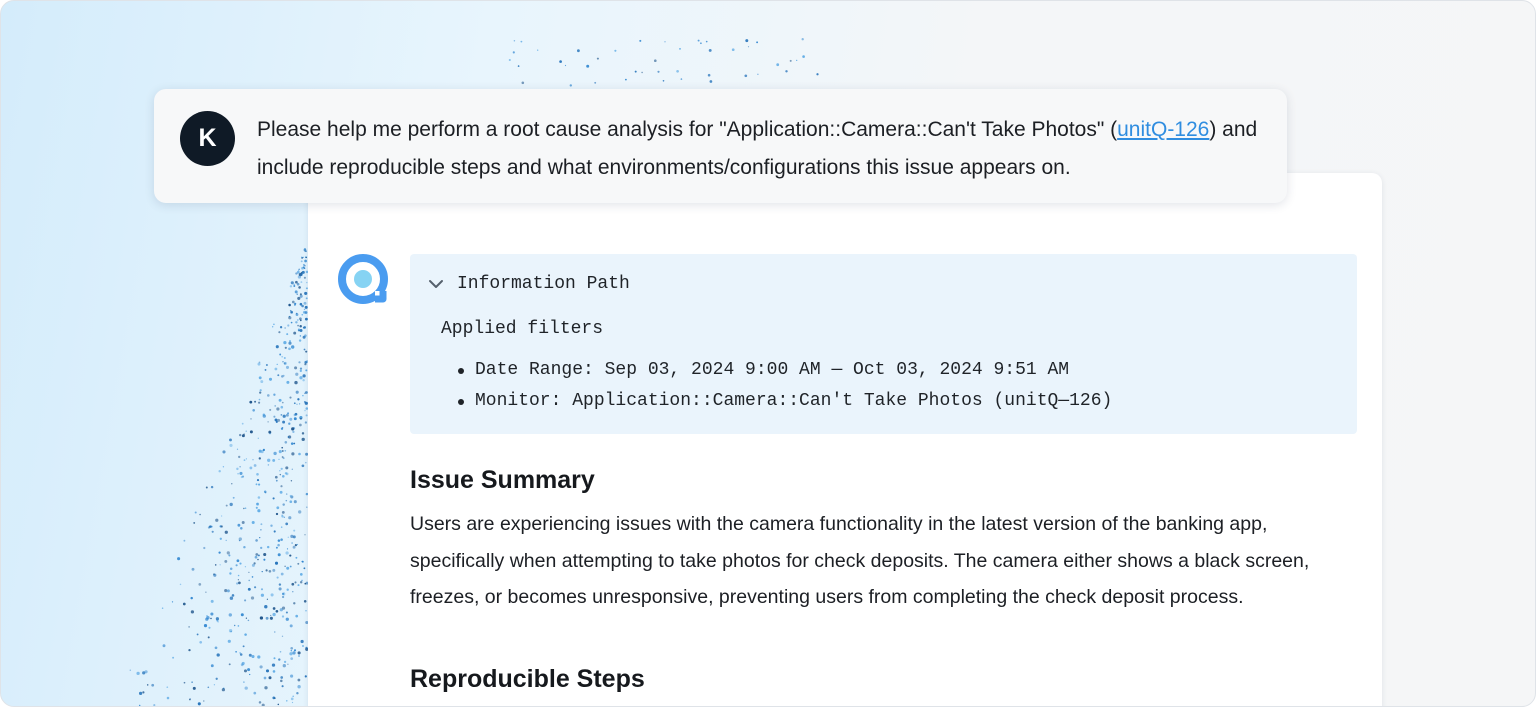  I want to click on information-path-toggle: Information Path, so click(529, 284).